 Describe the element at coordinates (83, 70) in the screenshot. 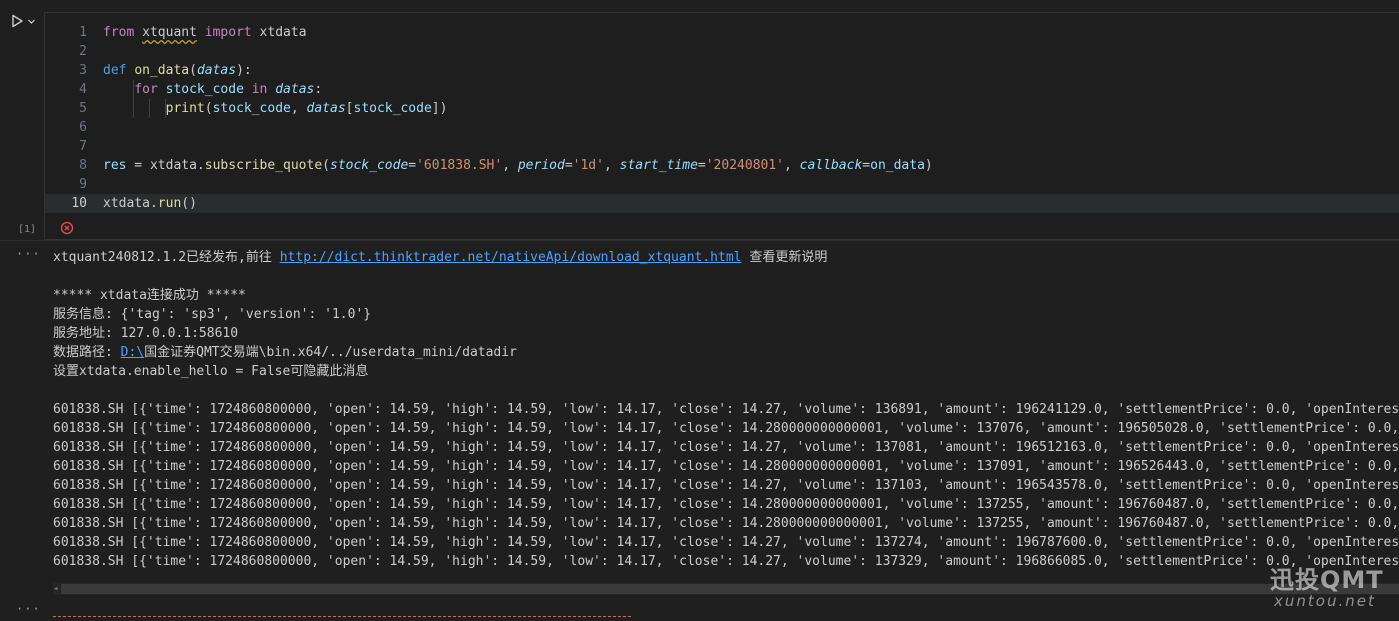

I see `line-number: 3` at that location.